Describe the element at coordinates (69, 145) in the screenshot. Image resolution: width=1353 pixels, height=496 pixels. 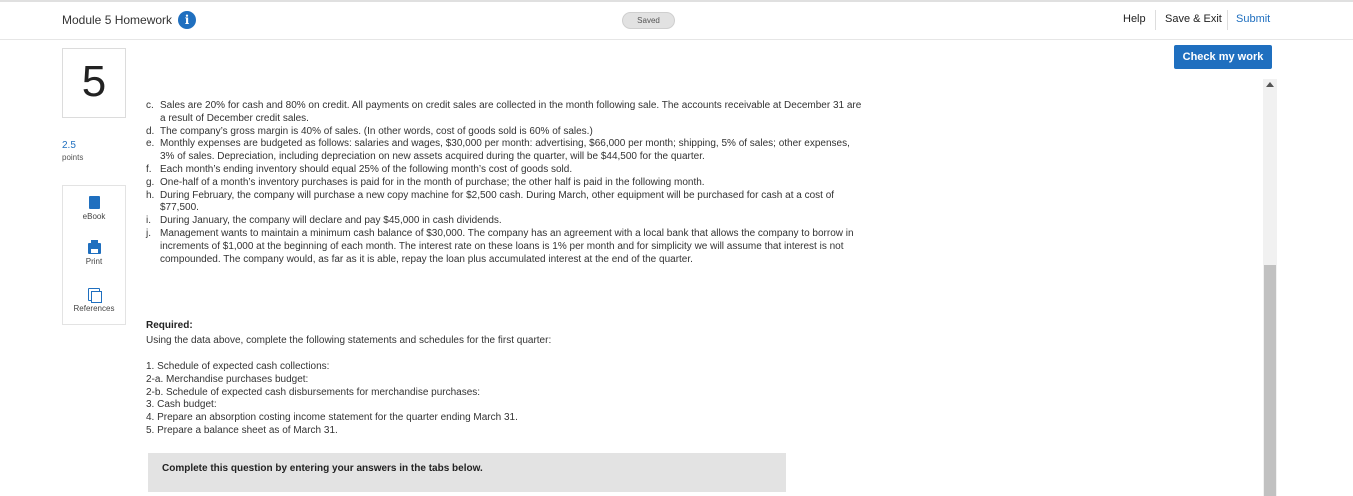
I see `points-value: 2.5` at that location.